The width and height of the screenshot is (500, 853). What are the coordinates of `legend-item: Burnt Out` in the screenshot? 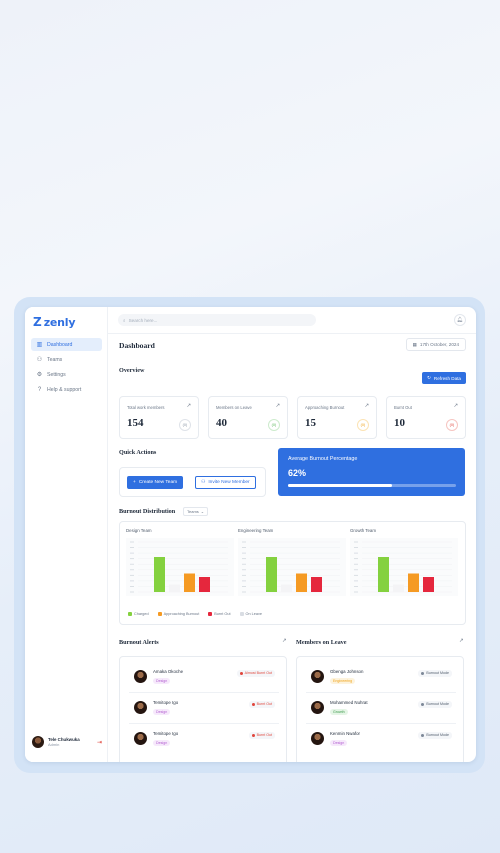 It's located at (219, 614).